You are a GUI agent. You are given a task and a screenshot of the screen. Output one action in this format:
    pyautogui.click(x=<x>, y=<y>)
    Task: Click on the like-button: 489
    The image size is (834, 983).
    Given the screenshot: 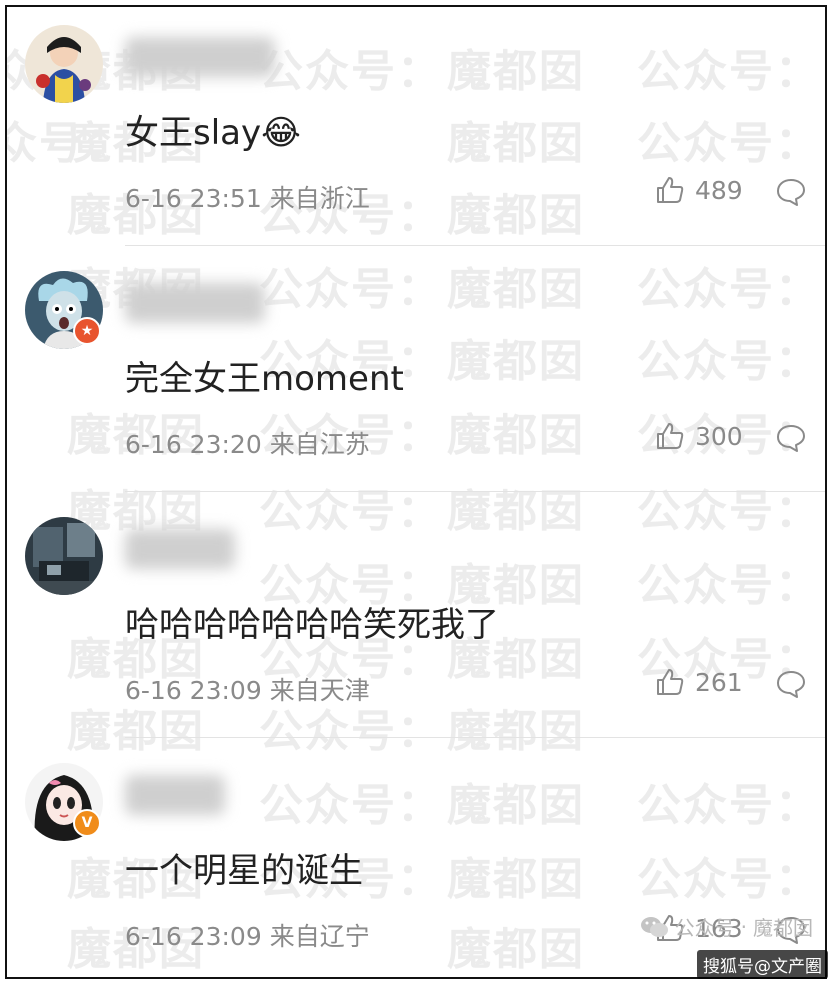 What is the action you would take?
    pyautogui.click(x=699, y=190)
    